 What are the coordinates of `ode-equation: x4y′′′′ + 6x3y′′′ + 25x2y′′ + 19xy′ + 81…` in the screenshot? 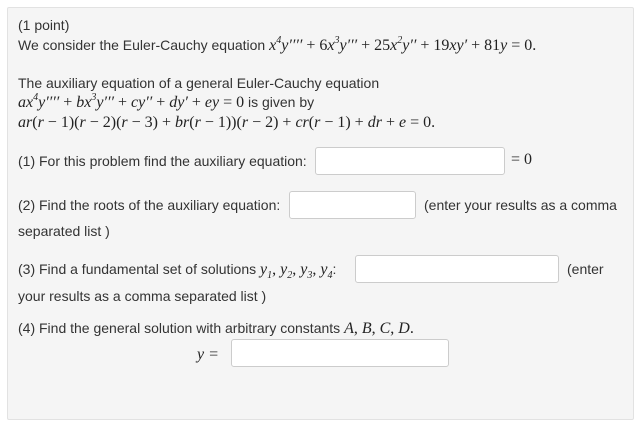 It's located at (403, 44).